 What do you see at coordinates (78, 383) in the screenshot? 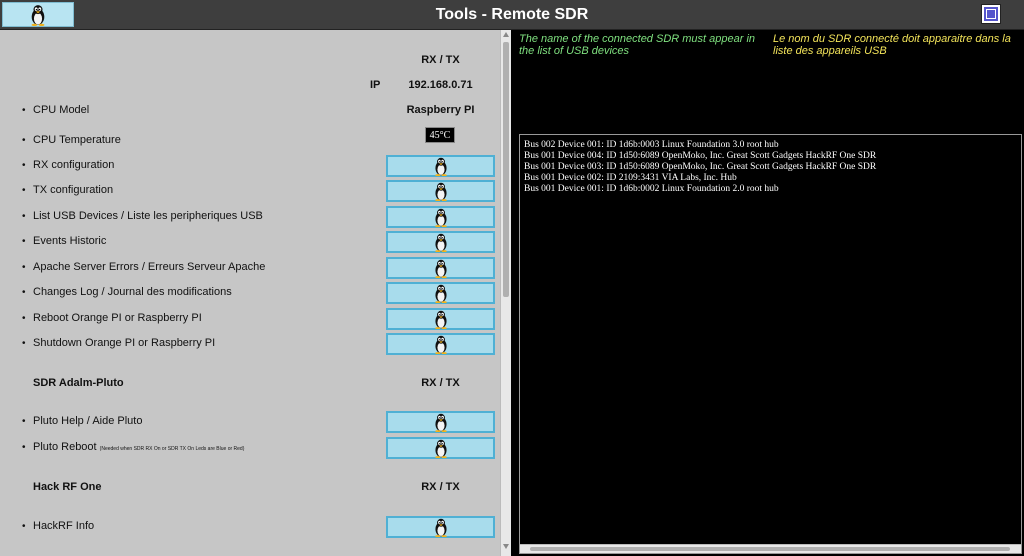
I see `pluto-section-title: SDR Adalm-Pluto` at bounding box center [78, 383].